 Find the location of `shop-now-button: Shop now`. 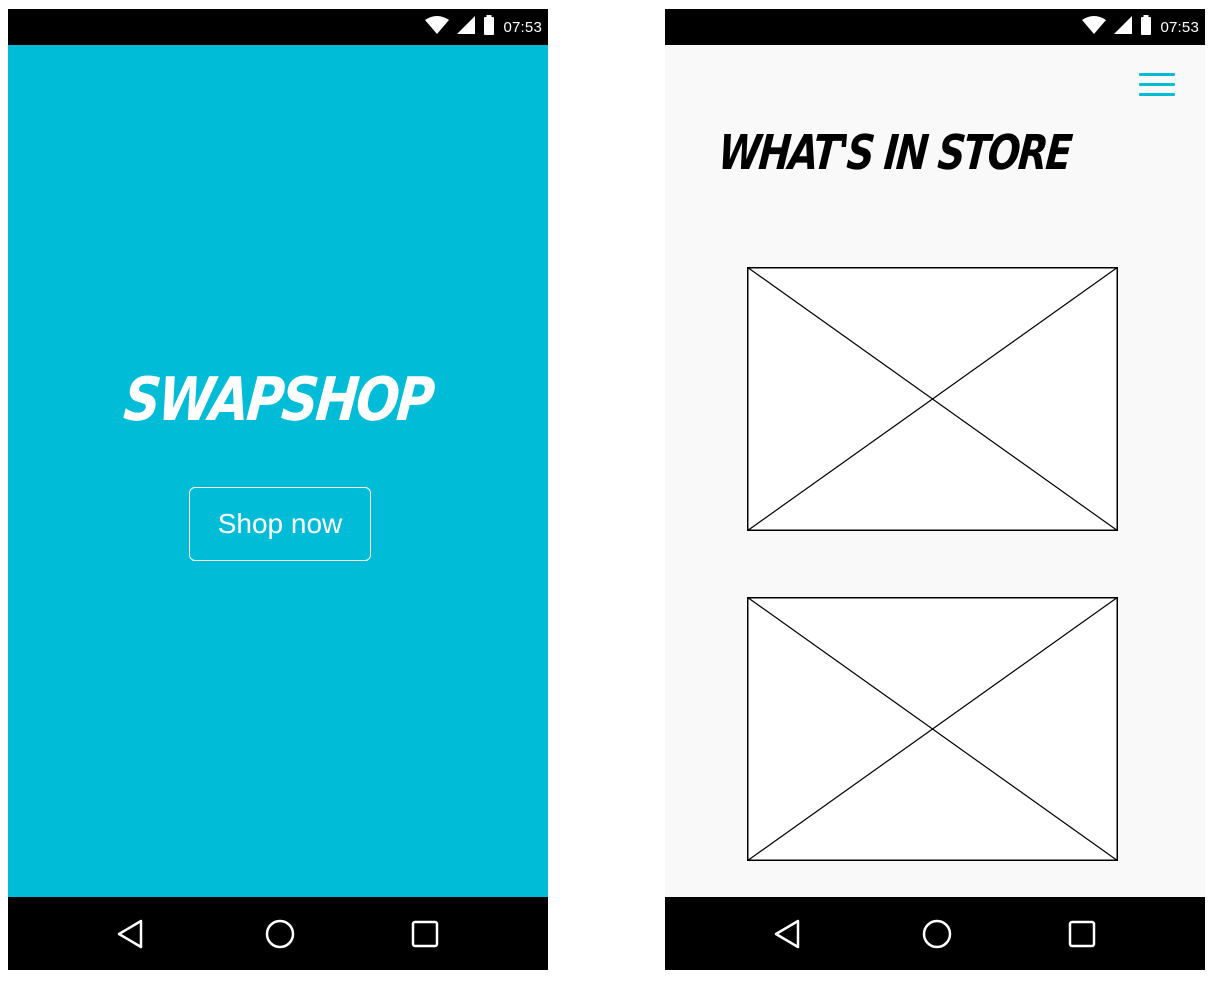

shop-now-button: Shop now is located at coordinates (280, 524).